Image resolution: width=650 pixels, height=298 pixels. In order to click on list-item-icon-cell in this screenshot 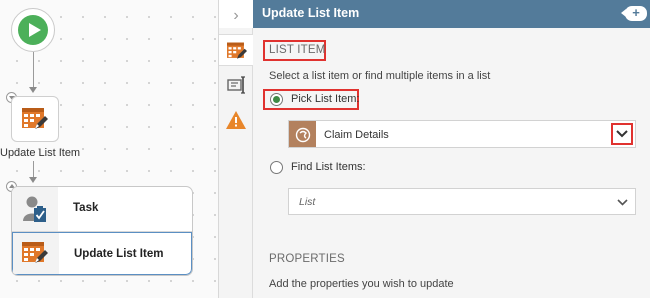, I will do `click(36, 253)`.